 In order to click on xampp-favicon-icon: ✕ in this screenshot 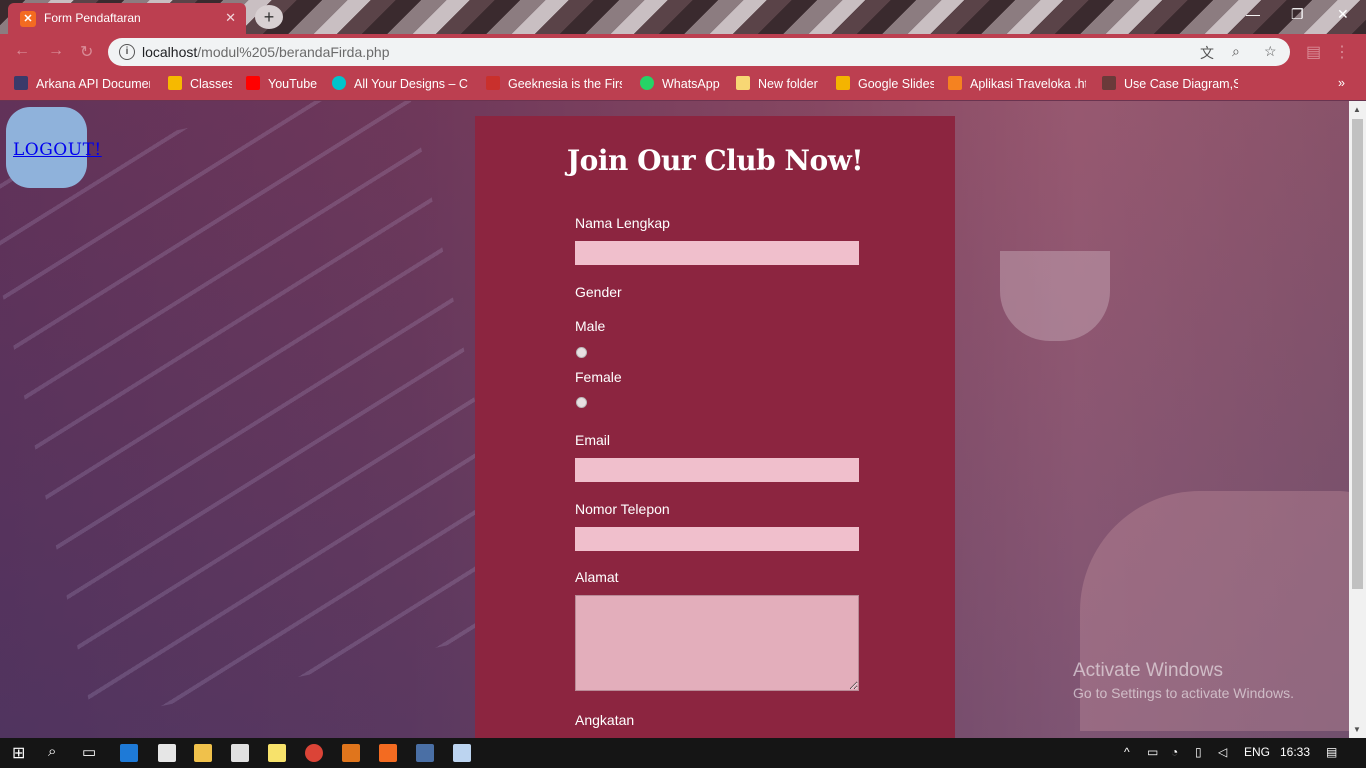, I will do `click(28, 19)`.